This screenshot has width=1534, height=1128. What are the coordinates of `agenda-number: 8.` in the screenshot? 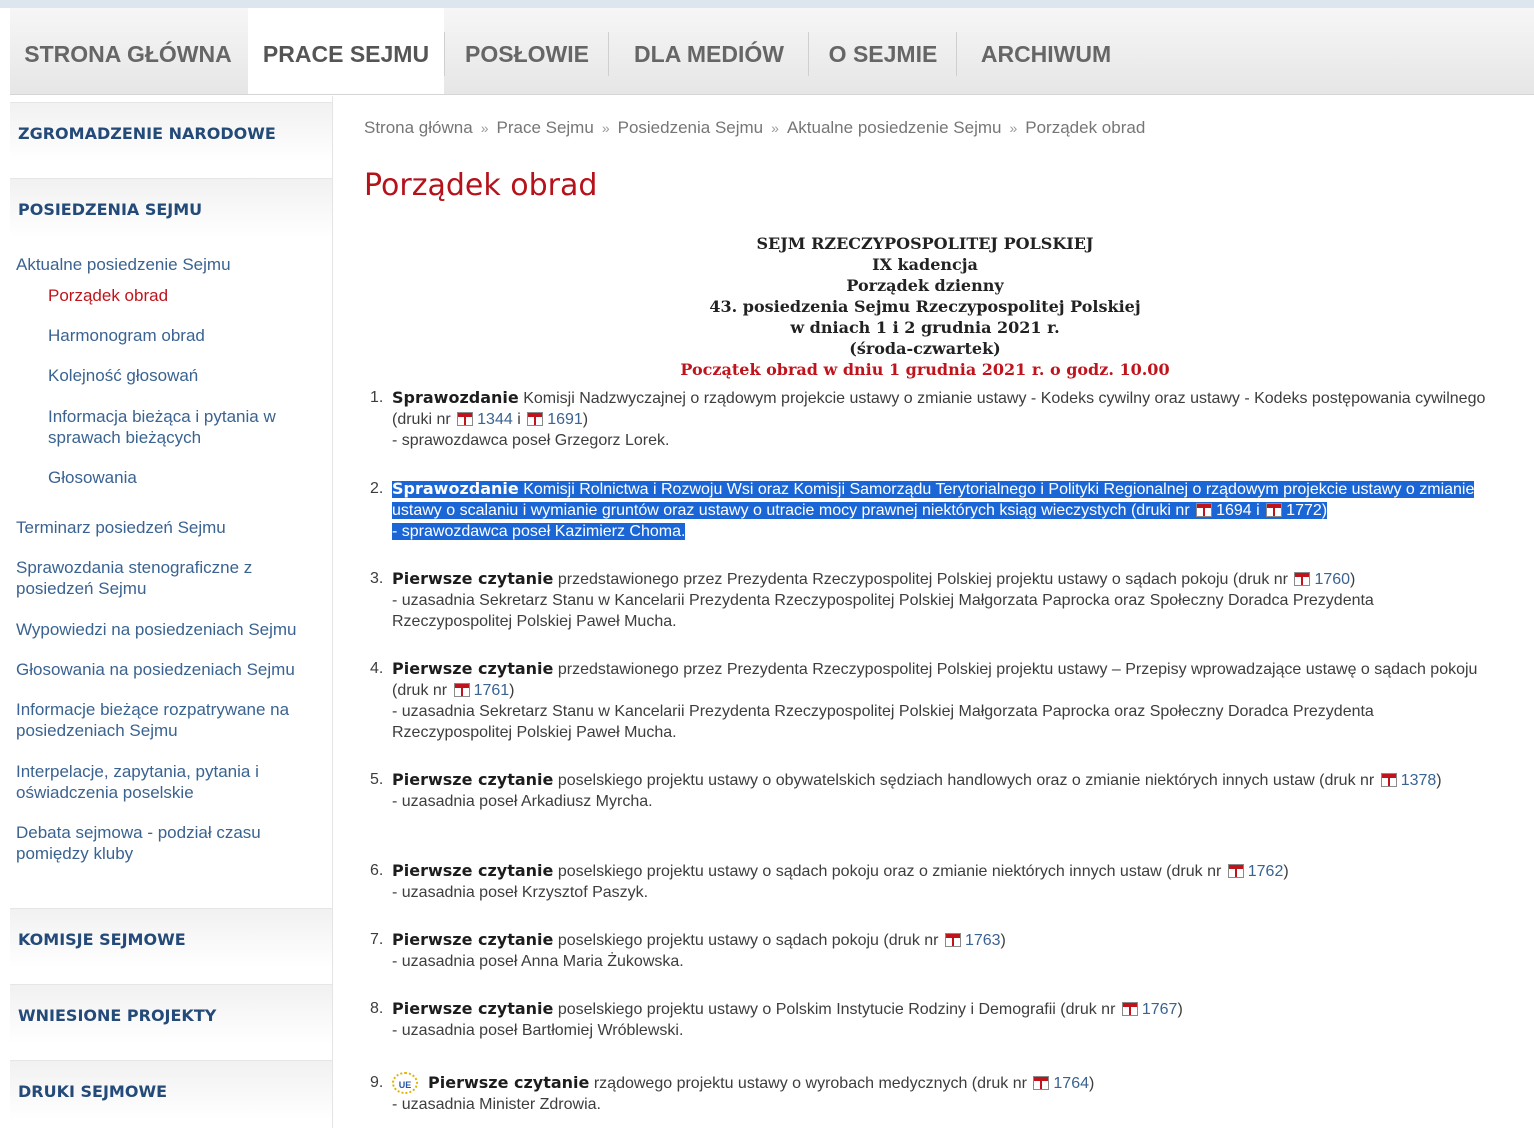 It's located at (377, 1008).